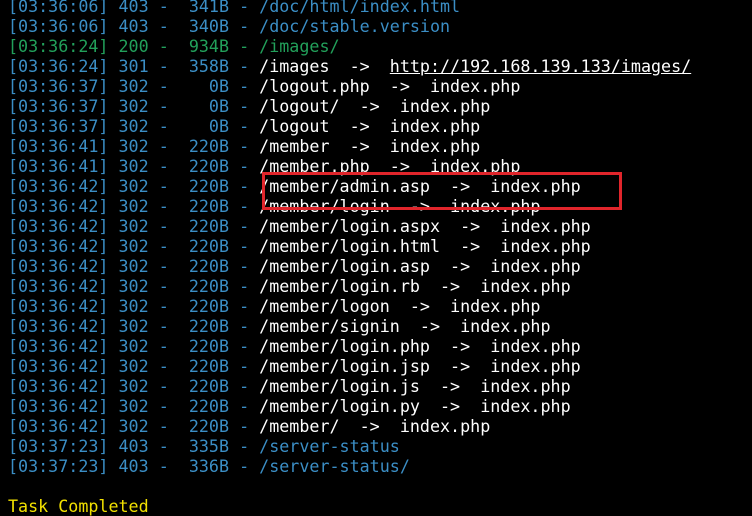 This screenshot has width=752, height=516. What do you see at coordinates (294, 66) in the screenshot?
I see `log-path: /images` at bounding box center [294, 66].